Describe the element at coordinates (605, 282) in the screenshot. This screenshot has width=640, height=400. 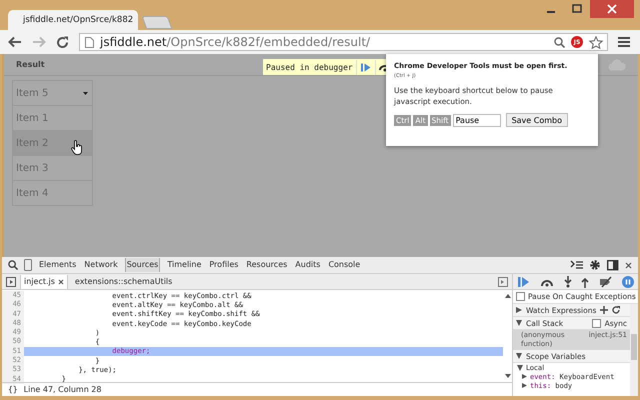
I see `deactivate-breakpoints-icon` at that location.